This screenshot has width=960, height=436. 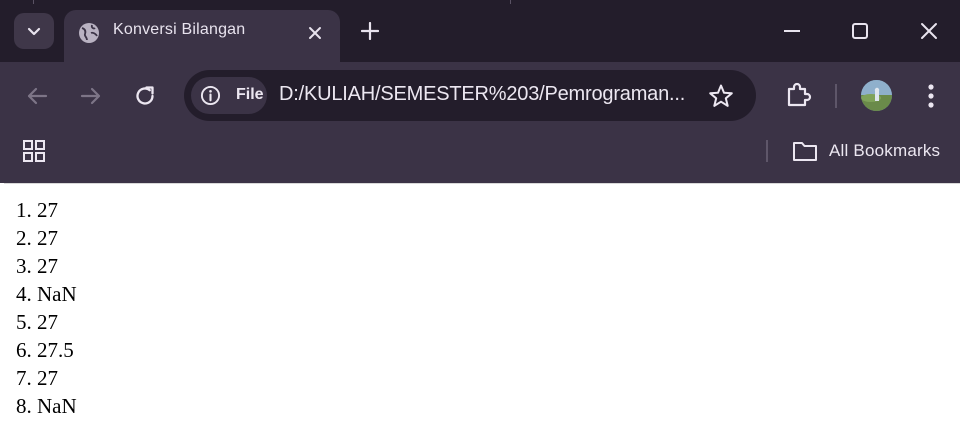 I want to click on window-close-button, so click(x=929, y=31).